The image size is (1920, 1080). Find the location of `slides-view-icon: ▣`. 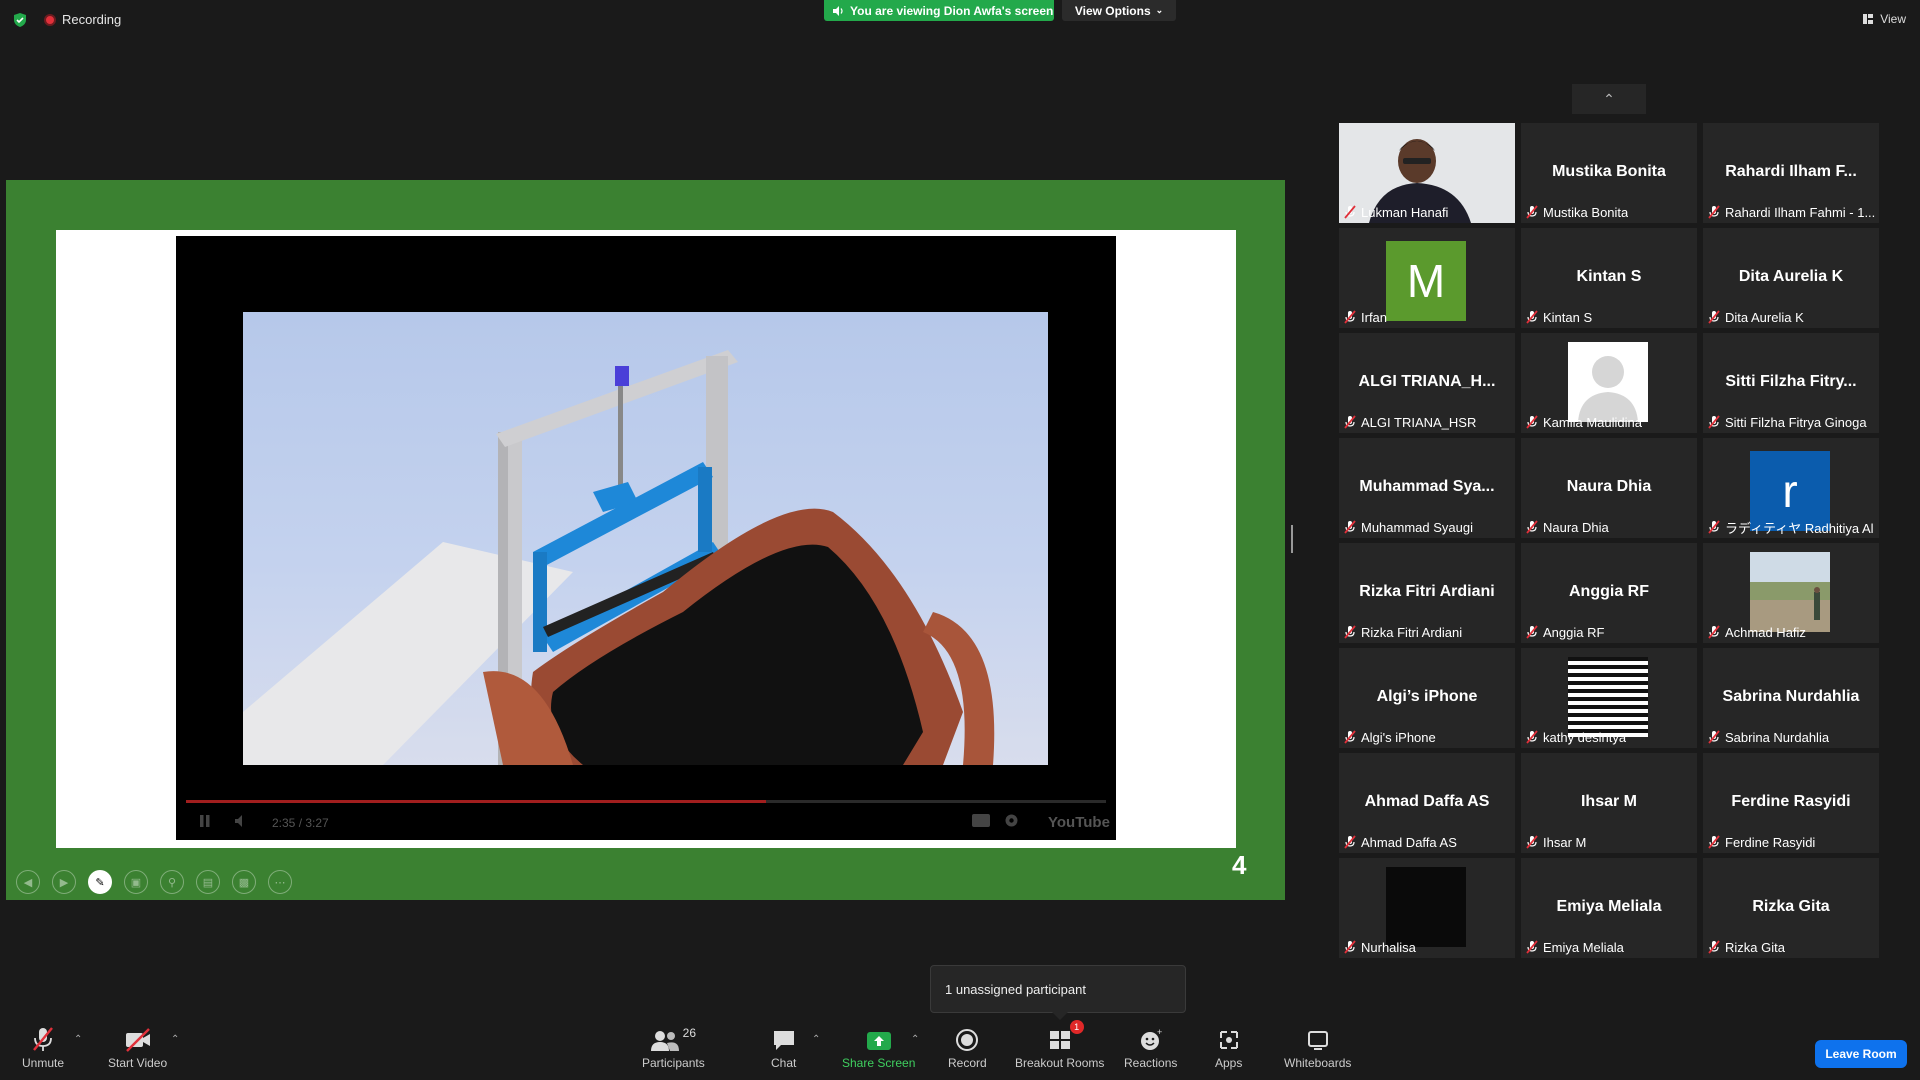

slides-view-icon: ▣ is located at coordinates (136, 882).